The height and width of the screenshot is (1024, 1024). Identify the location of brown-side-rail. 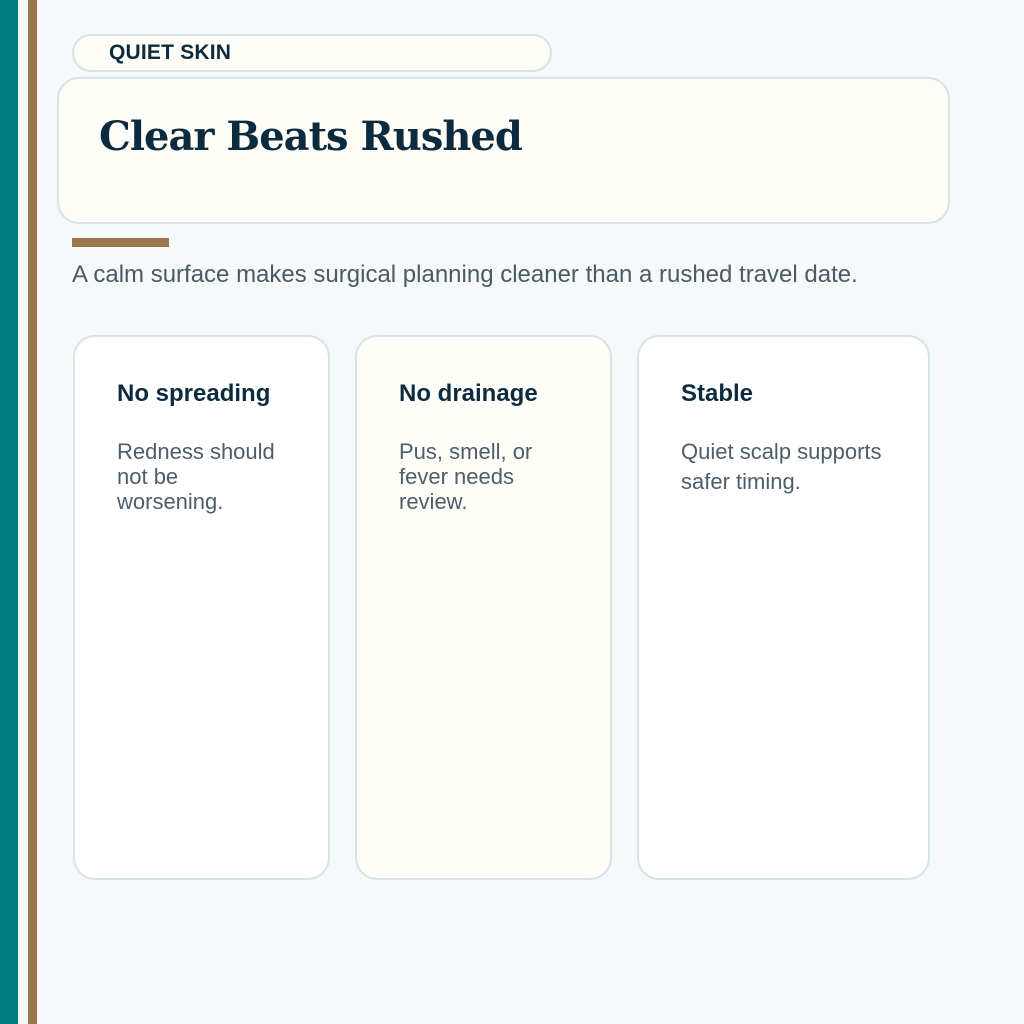
(32, 512).